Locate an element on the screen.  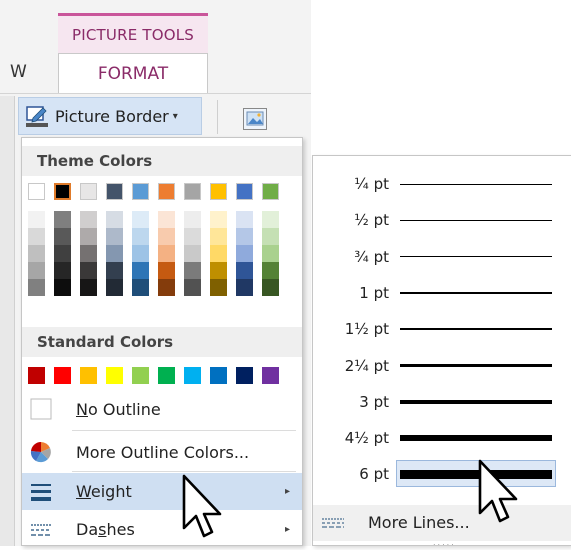
weight-option: ¼ pt is located at coordinates (442, 184).